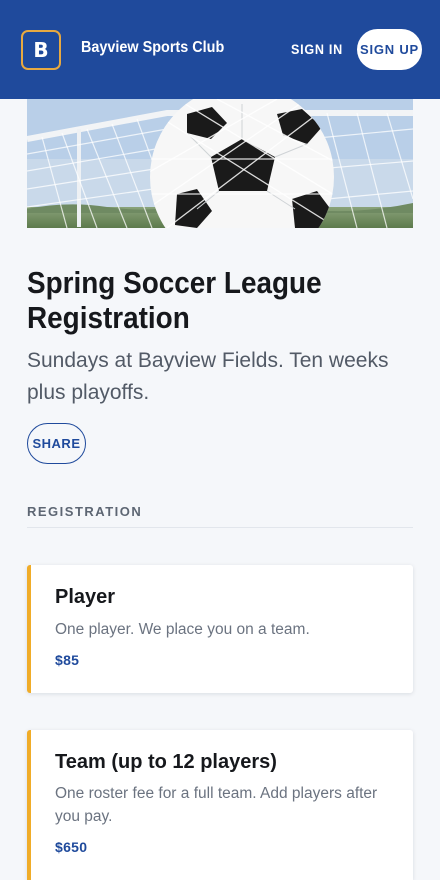  What do you see at coordinates (85, 597) in the screenshot?
I see `option-title: Player` at bounding box center [85, 597].